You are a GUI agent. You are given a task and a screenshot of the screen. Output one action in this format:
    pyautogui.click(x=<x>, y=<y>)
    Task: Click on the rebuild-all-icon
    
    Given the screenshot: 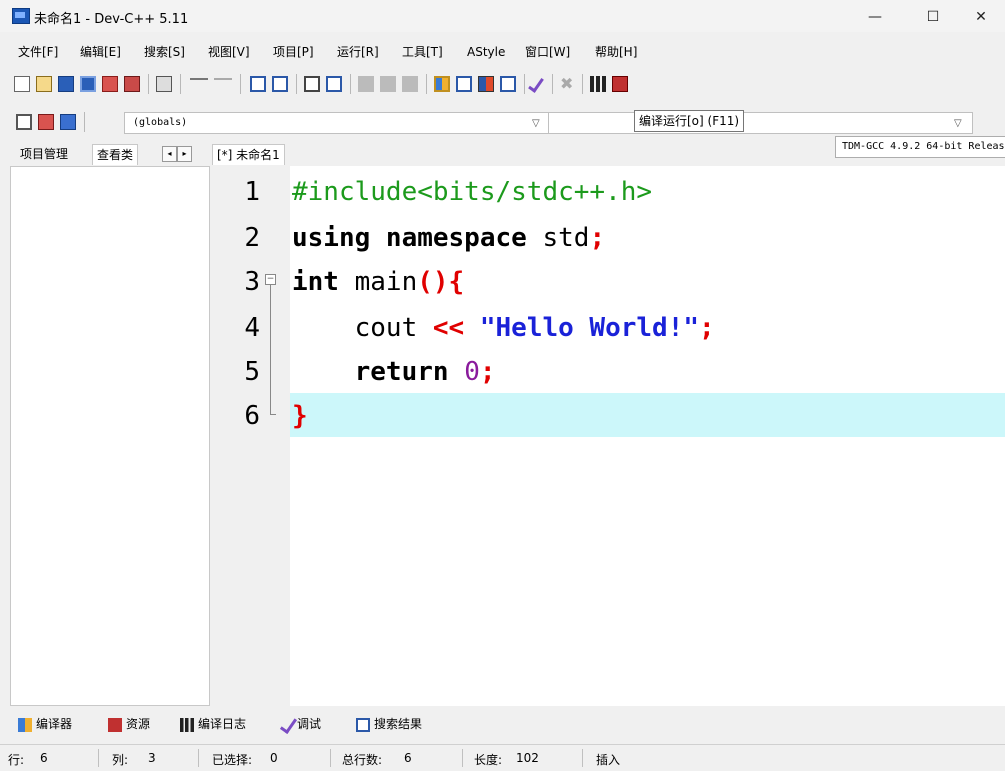 What is the action you would take?
    pyautogui.click(x=508, y=84)
    